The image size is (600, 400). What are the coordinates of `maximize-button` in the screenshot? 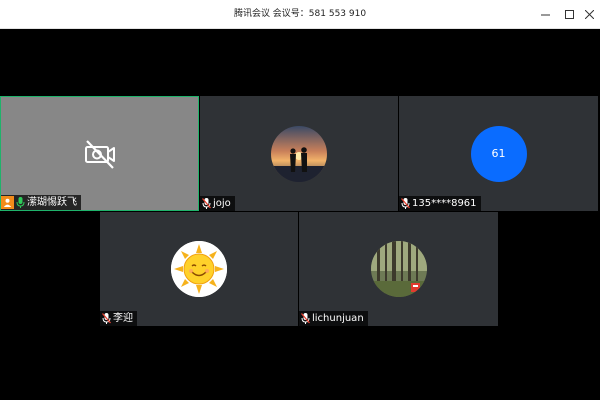 It's located at (569, 14).